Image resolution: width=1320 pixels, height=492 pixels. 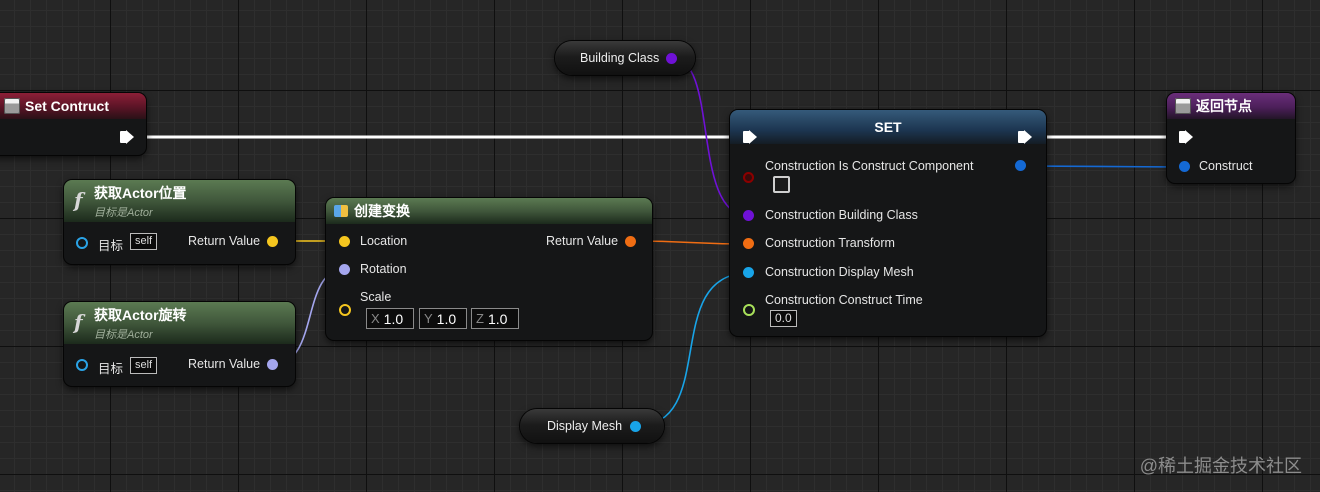 What do you see at coordinates (1226, 166) in the screenshot?
I see `construct-label: Construct` at bounding box center [1226, 166].